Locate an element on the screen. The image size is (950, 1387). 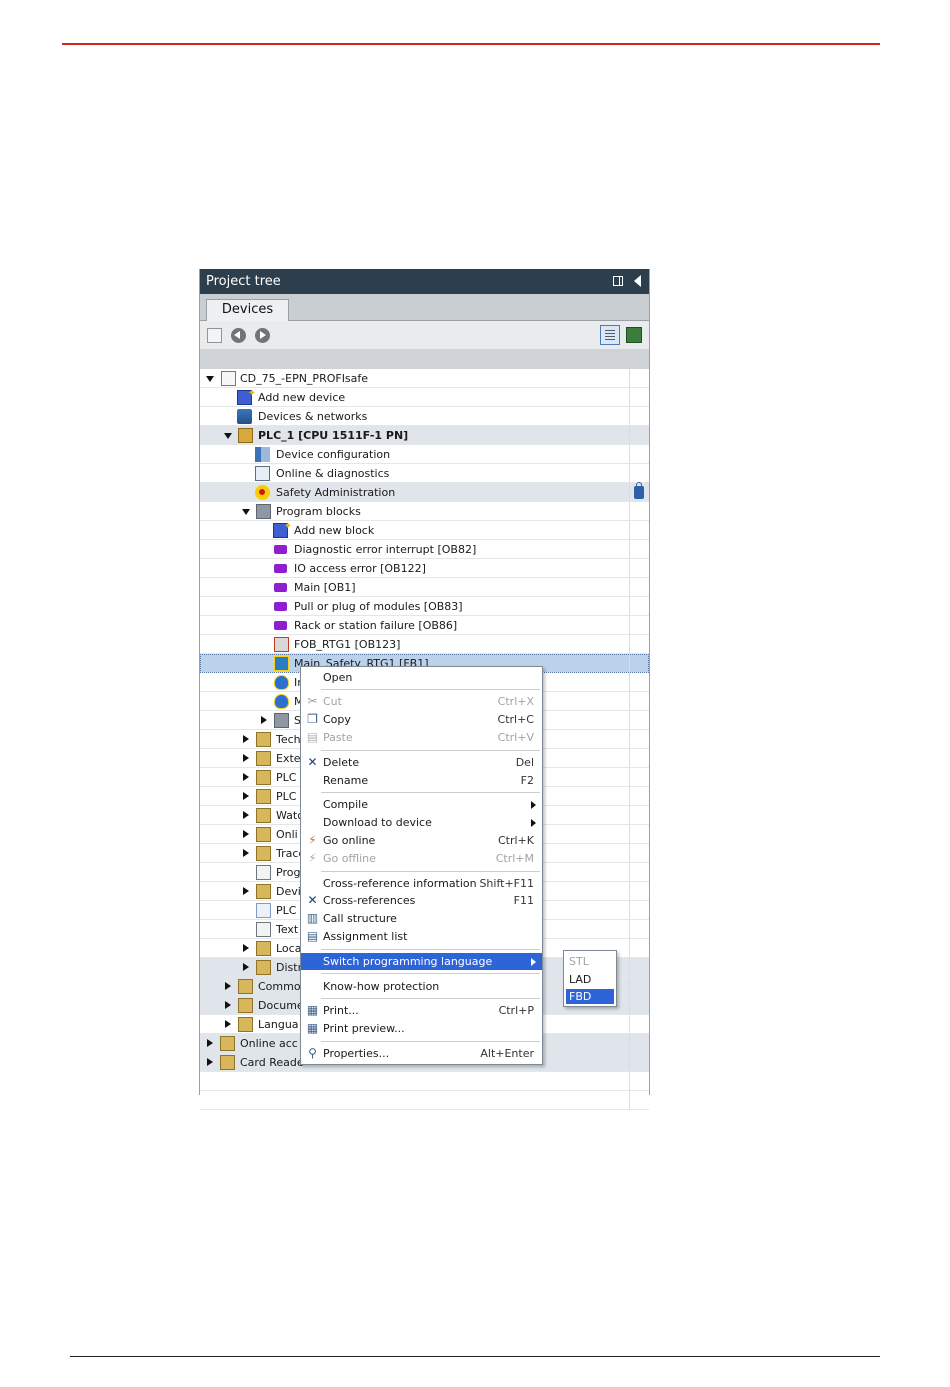
tree-row-online-diagnostics: Online & diagnostics is located at coordinates (424, 473).